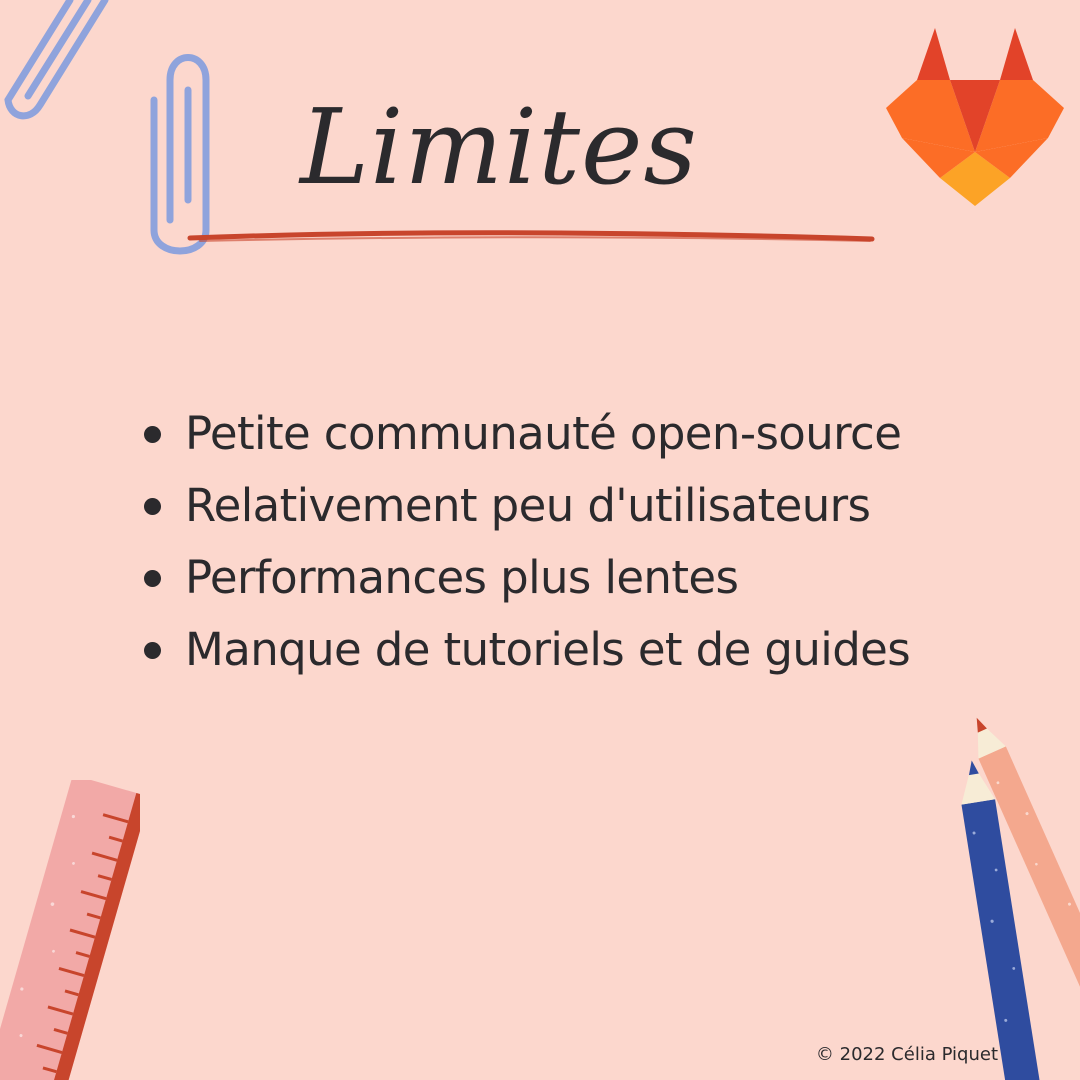 The height and width of the screenshot is (1080, 1080). I want to click on list-item: Relativement peu d'utilisateurs, so click(590, 506).